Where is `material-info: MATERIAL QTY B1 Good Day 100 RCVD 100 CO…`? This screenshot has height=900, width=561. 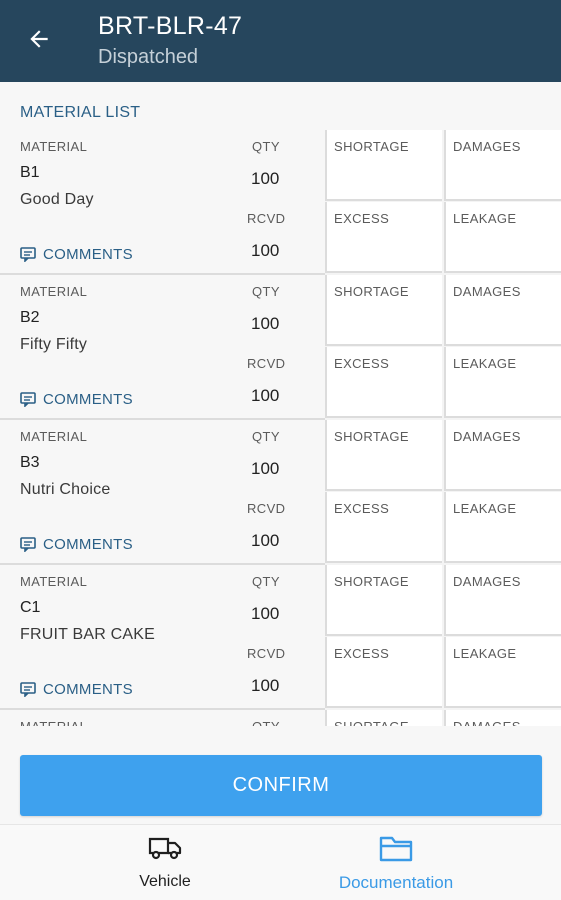
material-info: MATERIAL QTY B1 Good Day 100 RCVD 100 CO… is located at coordinates (162, 202).